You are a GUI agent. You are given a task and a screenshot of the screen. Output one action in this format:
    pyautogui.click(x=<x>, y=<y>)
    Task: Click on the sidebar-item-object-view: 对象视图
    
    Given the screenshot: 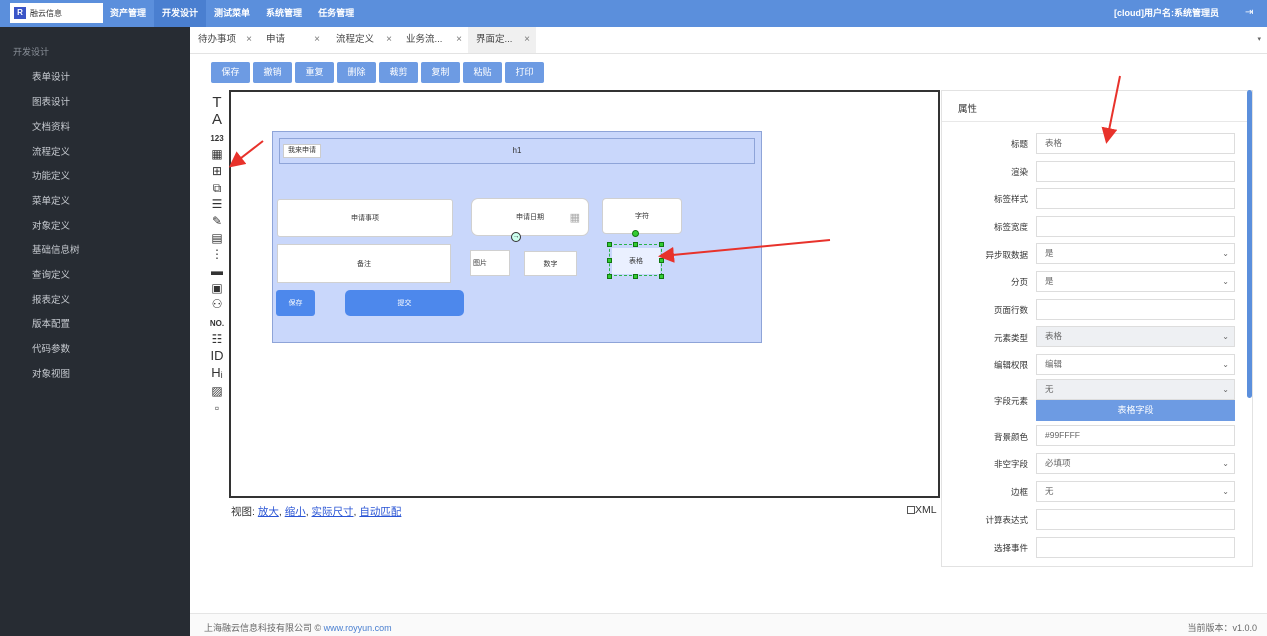 What is the action you would take?
    pyautogui.click(x=51, y=373)
    